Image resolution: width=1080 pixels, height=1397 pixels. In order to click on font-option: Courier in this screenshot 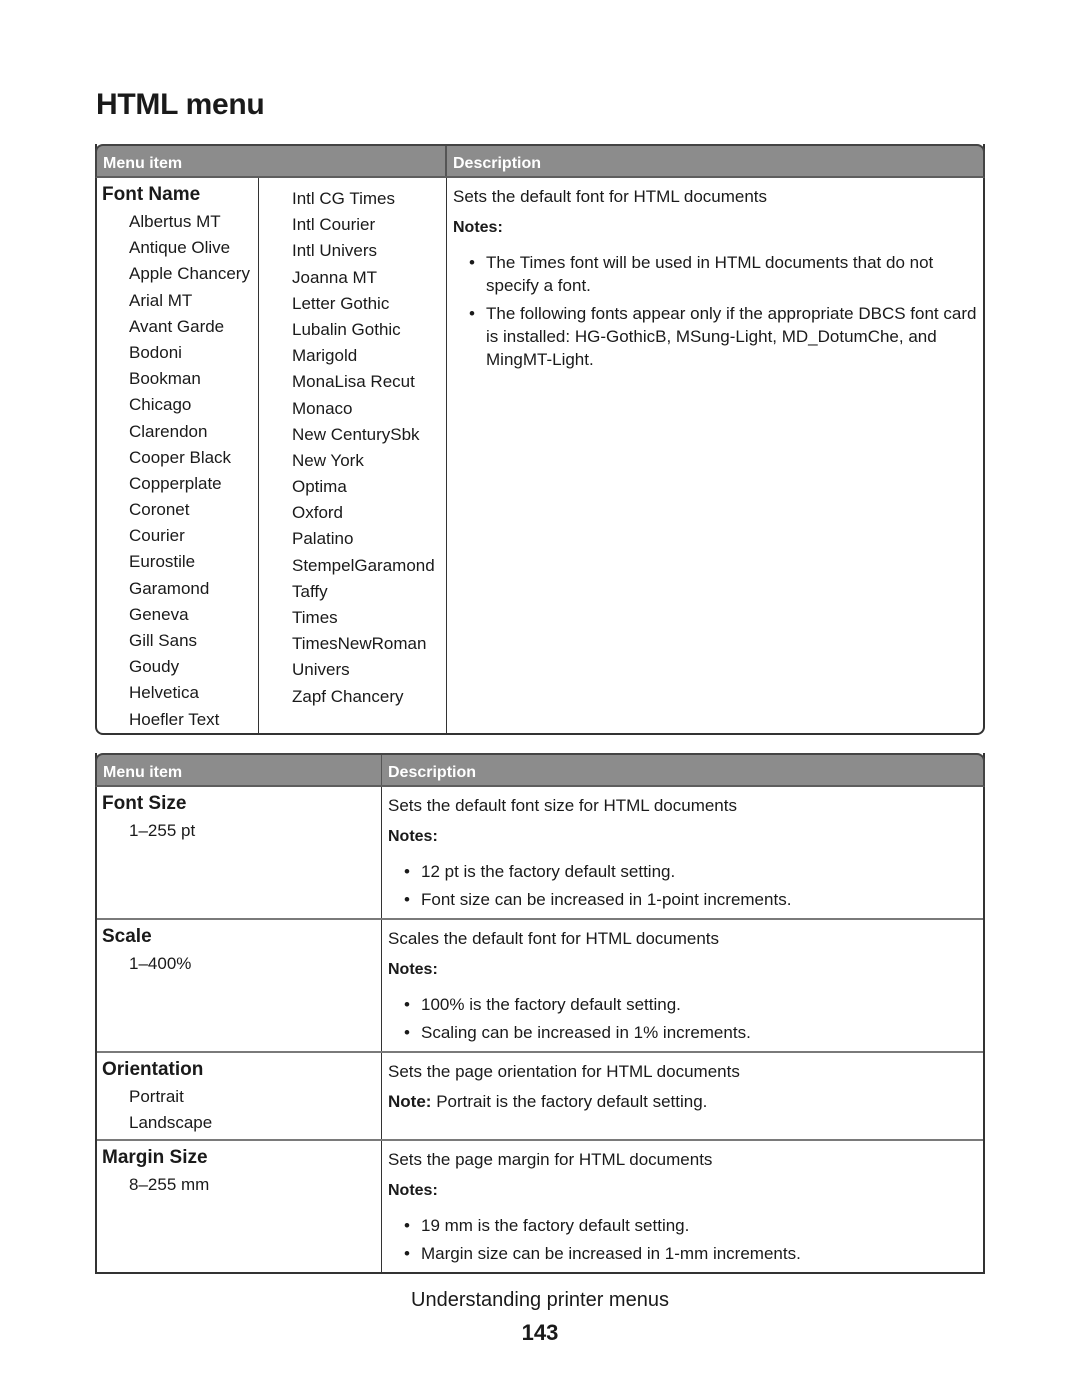, I will do `click(157, 536)`.